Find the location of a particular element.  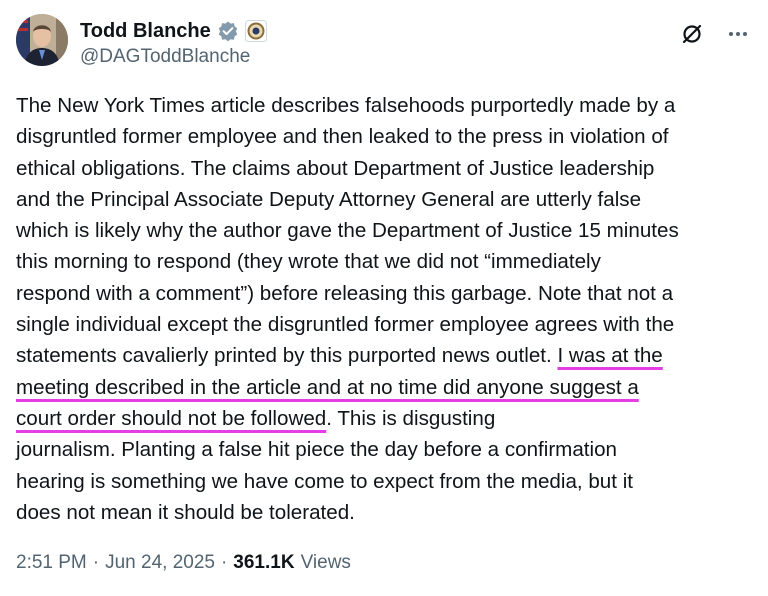

tweet-actions is located at coordinates (715, 34).